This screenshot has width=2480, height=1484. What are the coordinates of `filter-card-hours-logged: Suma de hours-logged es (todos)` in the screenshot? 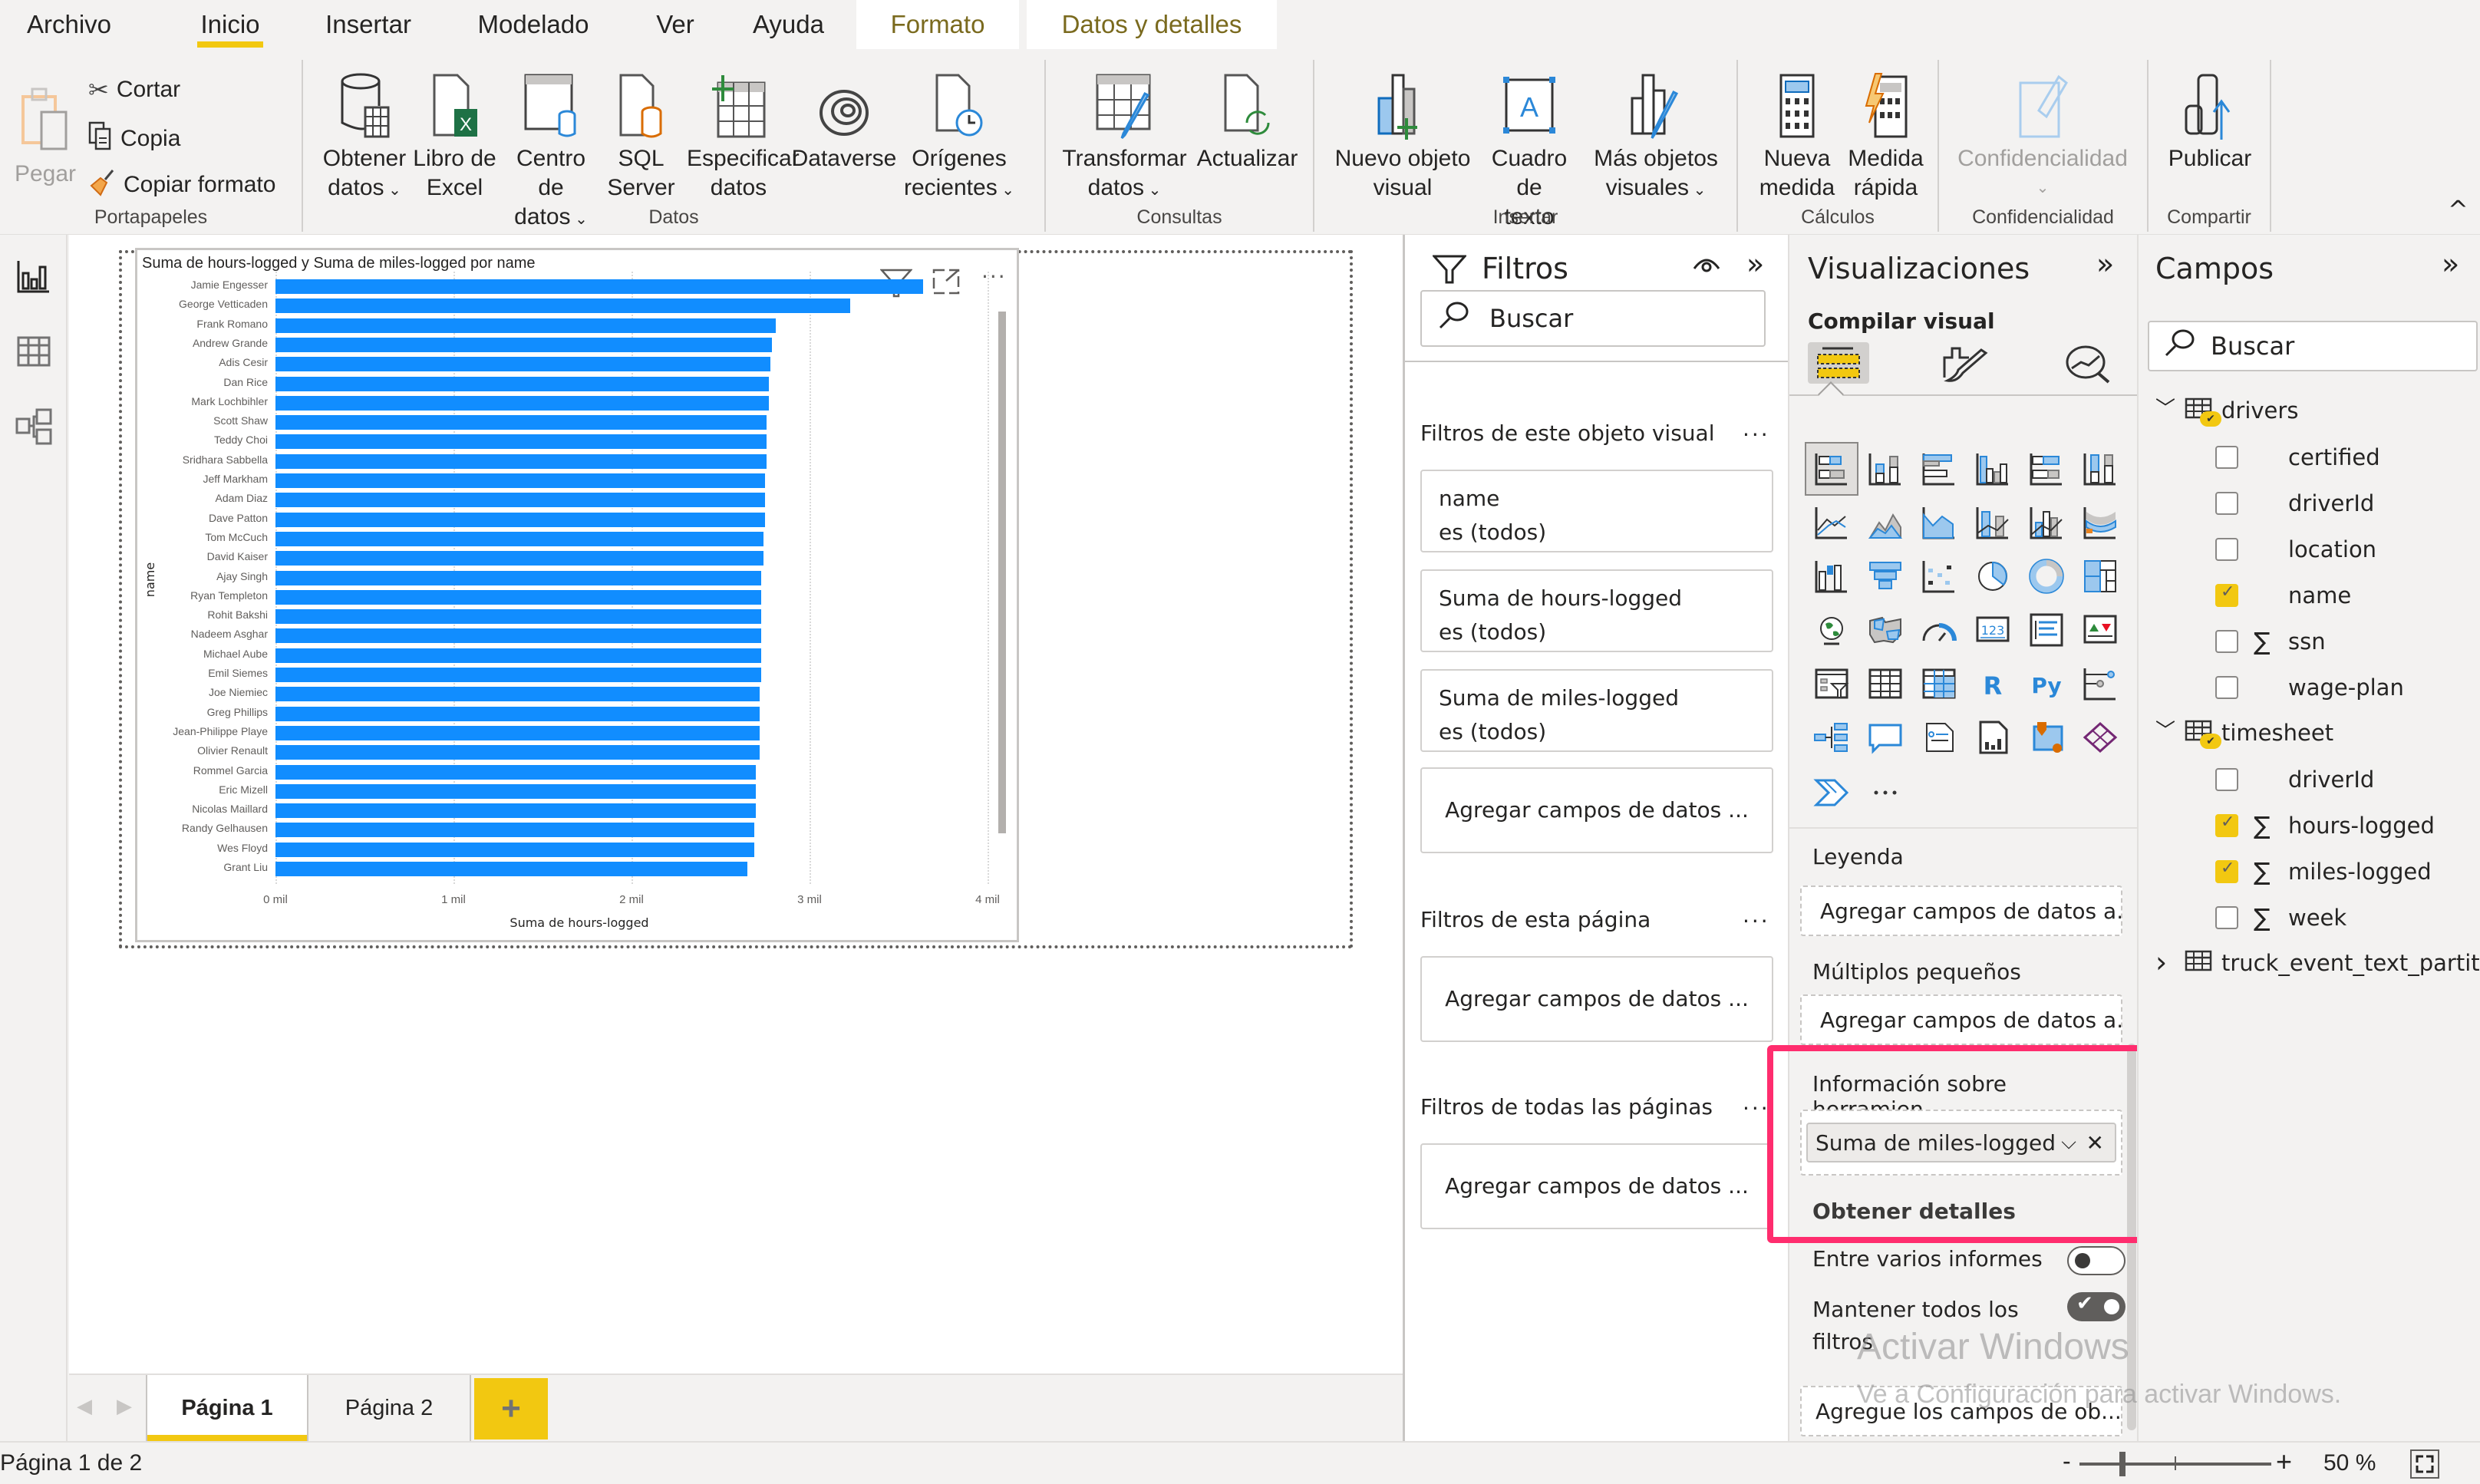 It's located at (1596, 611).